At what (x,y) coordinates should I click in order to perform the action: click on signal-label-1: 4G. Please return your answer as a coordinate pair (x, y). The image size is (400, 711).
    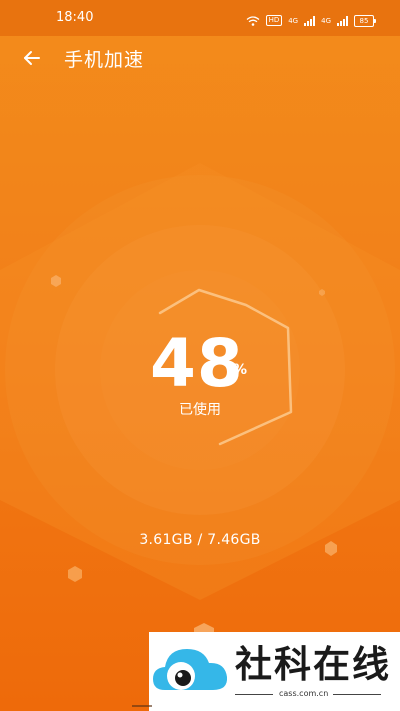
    Looking at the image, I should click on (293, 20).